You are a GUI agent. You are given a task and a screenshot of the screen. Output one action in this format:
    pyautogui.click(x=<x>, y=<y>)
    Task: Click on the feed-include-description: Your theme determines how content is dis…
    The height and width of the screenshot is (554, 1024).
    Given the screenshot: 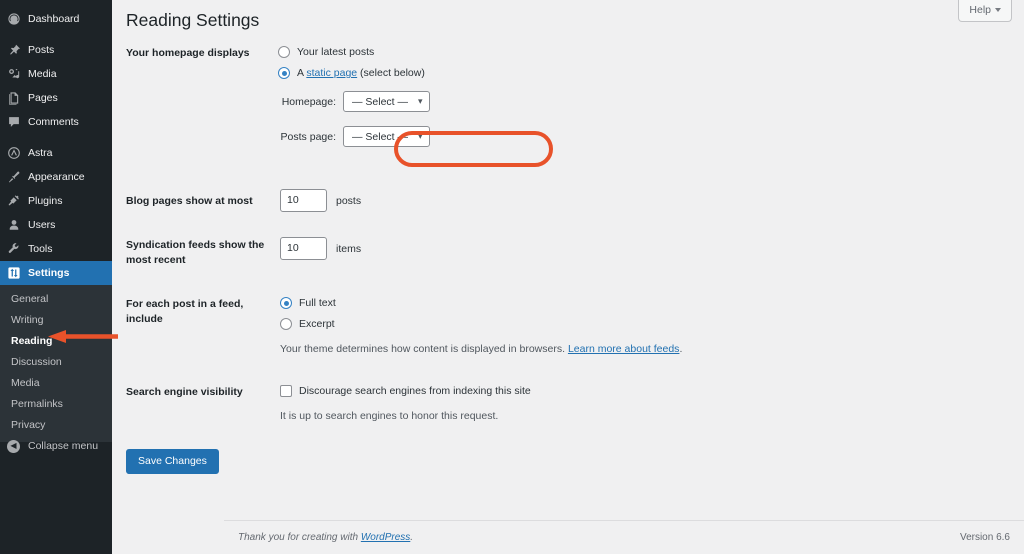 What is the action you would take?
    pyautogui.click(x=643, y=349)
    